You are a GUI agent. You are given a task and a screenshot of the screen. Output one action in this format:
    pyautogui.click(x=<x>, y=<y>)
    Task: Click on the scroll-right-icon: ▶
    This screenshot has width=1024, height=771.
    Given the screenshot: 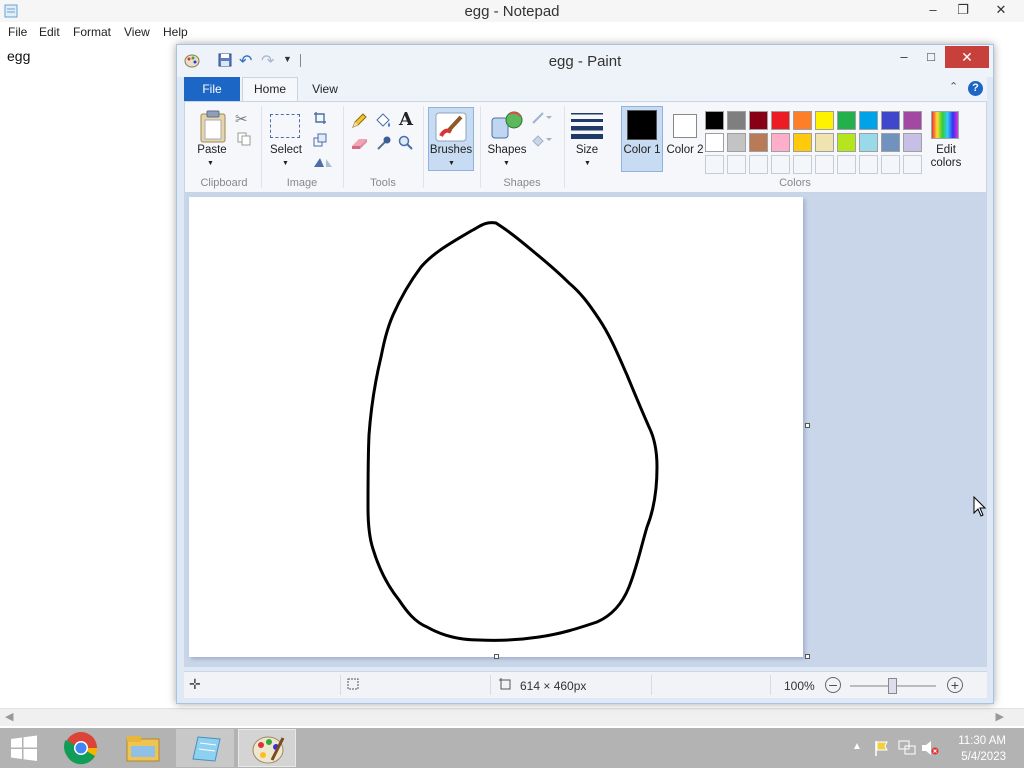 What is the action you would take?
    pyautogui.click(x=1000, y=716)
    